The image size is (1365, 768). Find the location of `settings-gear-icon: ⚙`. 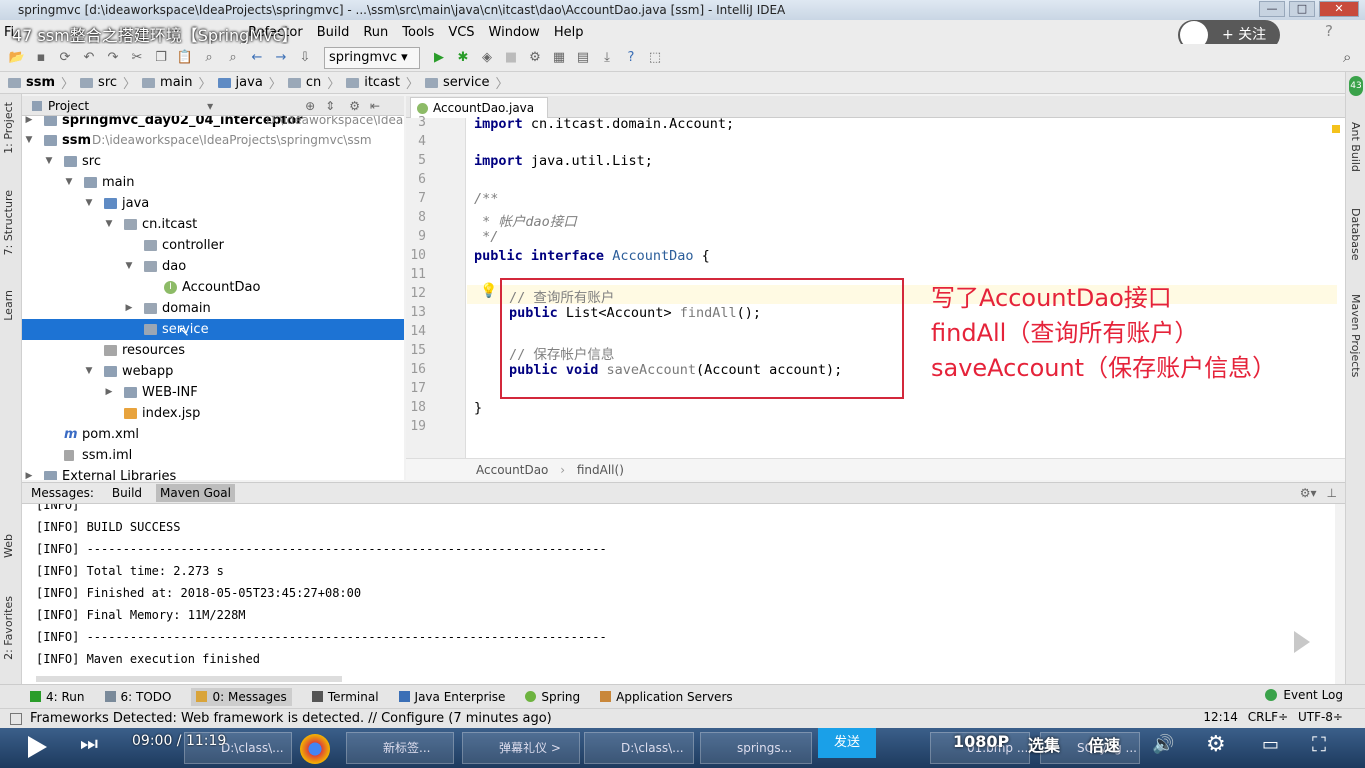

settings-gear-icon: ⚙ is located at coordinates (1216, 744).